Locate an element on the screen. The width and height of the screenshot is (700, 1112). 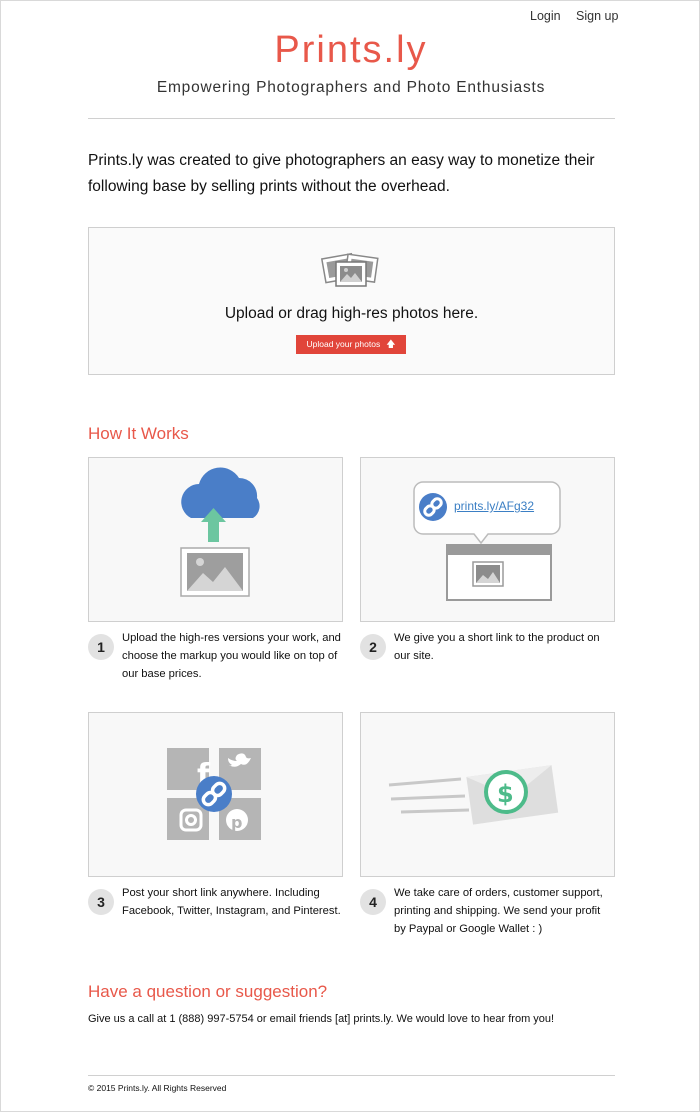
step-number: 1 is located at coordinates (101, 647).